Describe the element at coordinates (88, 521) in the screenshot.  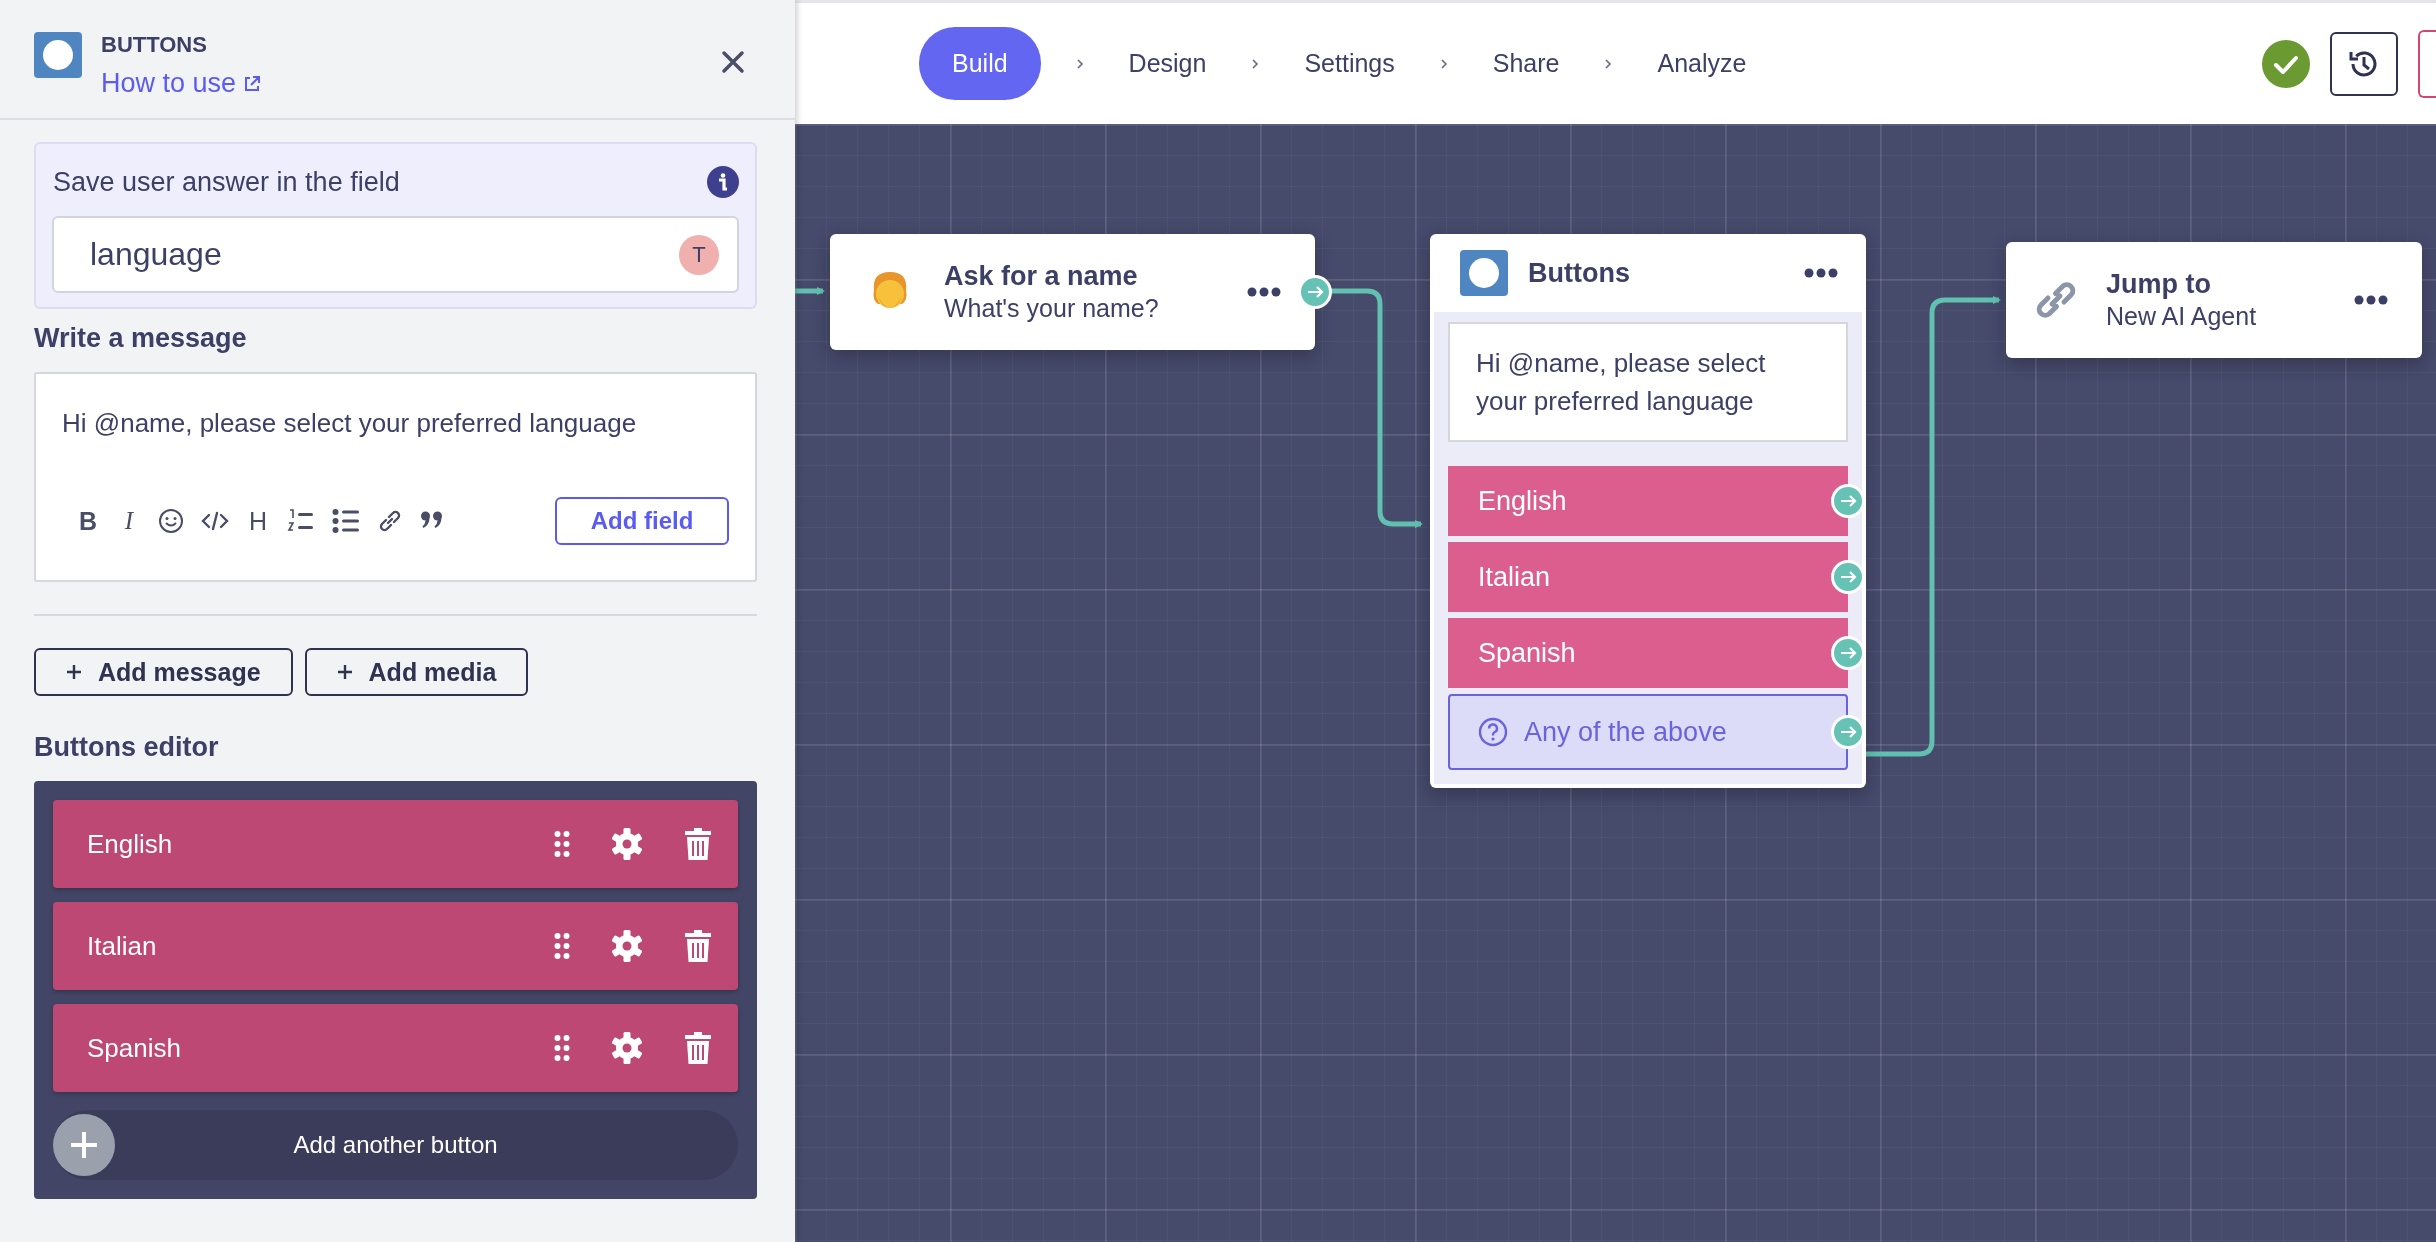
I see `bold-tool: B` at that location.